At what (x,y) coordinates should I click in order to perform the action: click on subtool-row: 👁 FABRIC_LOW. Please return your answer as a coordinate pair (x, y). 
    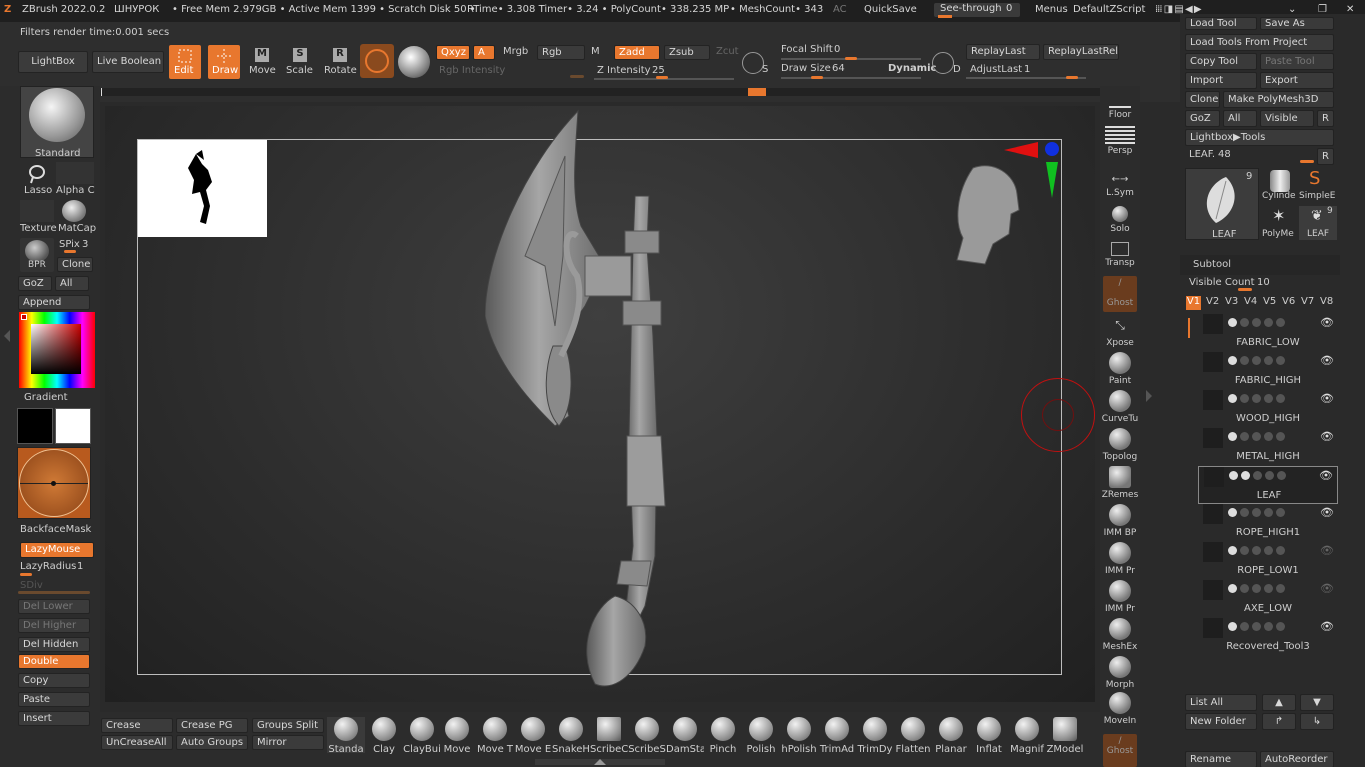
    Looking at the image, I should click on (1268, 333).